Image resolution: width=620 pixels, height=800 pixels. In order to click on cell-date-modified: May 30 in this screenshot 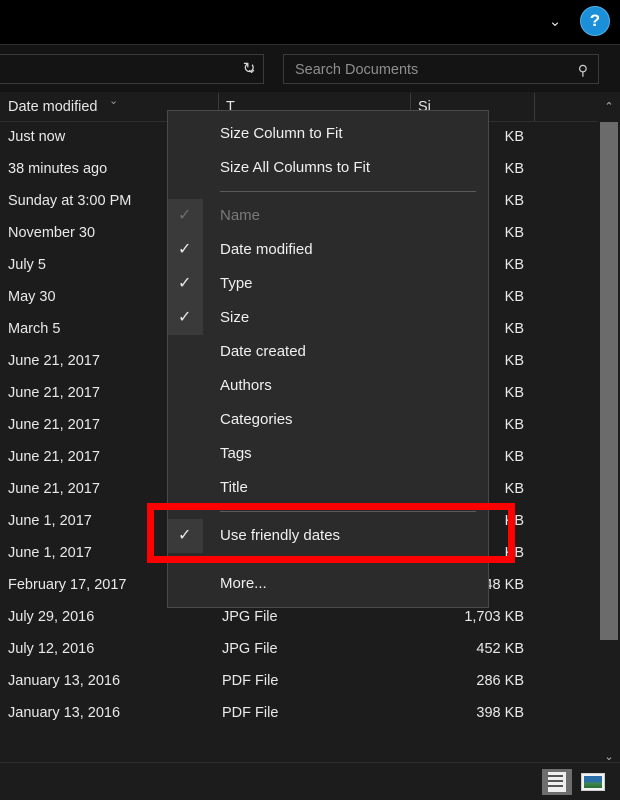, I will do `click(32, 297)`.